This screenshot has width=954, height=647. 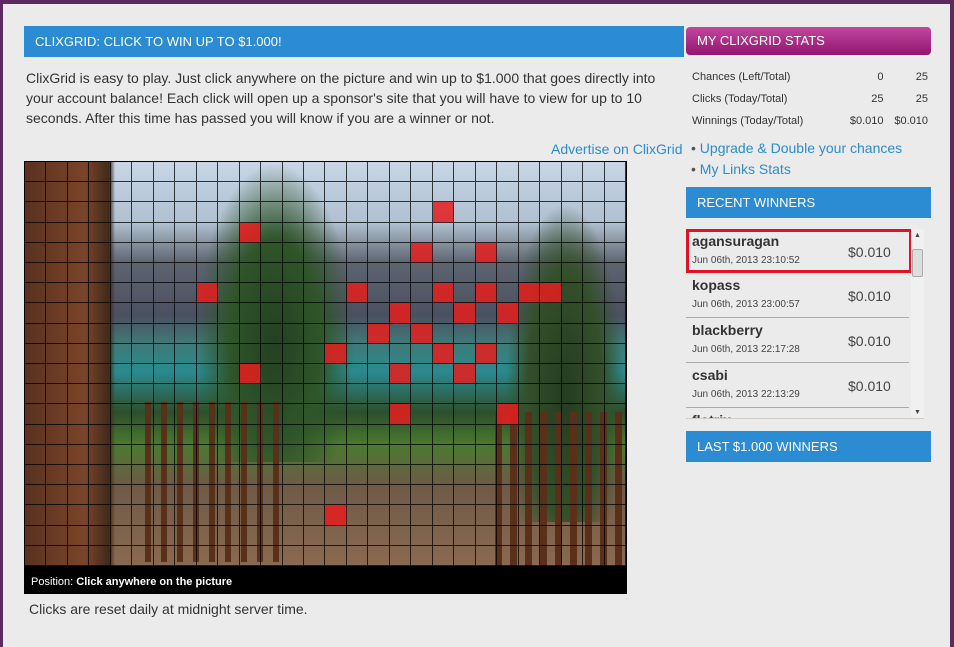 I want to click on scrollbar-thumb, so click(x=917, y=263).